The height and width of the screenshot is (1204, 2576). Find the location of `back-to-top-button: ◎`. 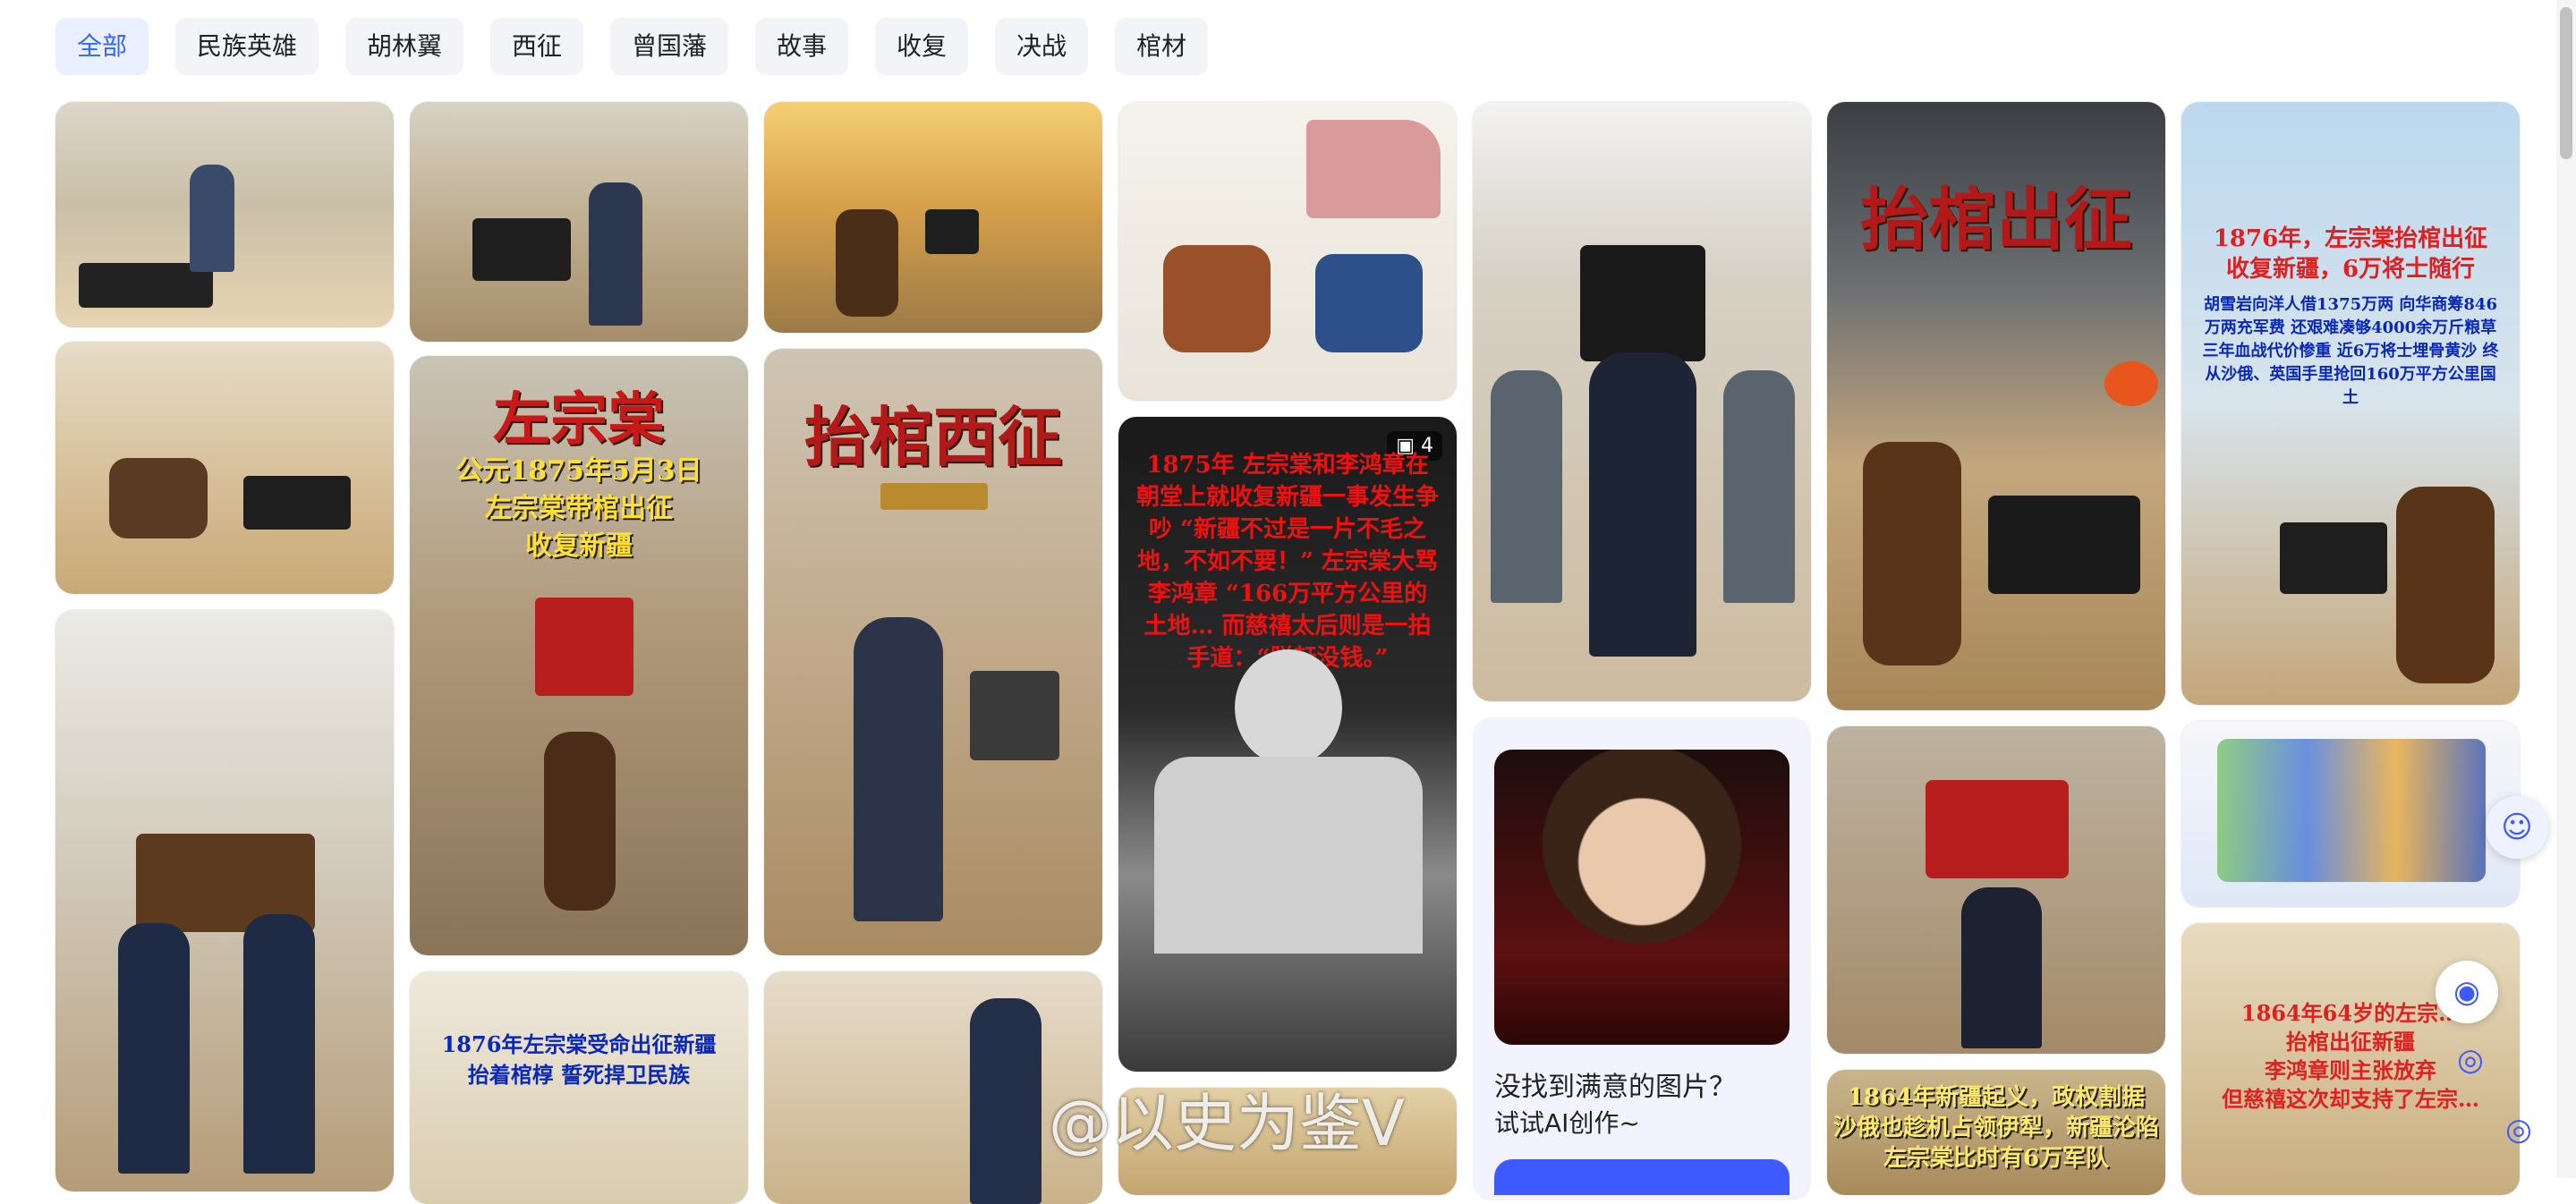

back-to-top-button: ◎ is located at coordinates (2518, 1129).